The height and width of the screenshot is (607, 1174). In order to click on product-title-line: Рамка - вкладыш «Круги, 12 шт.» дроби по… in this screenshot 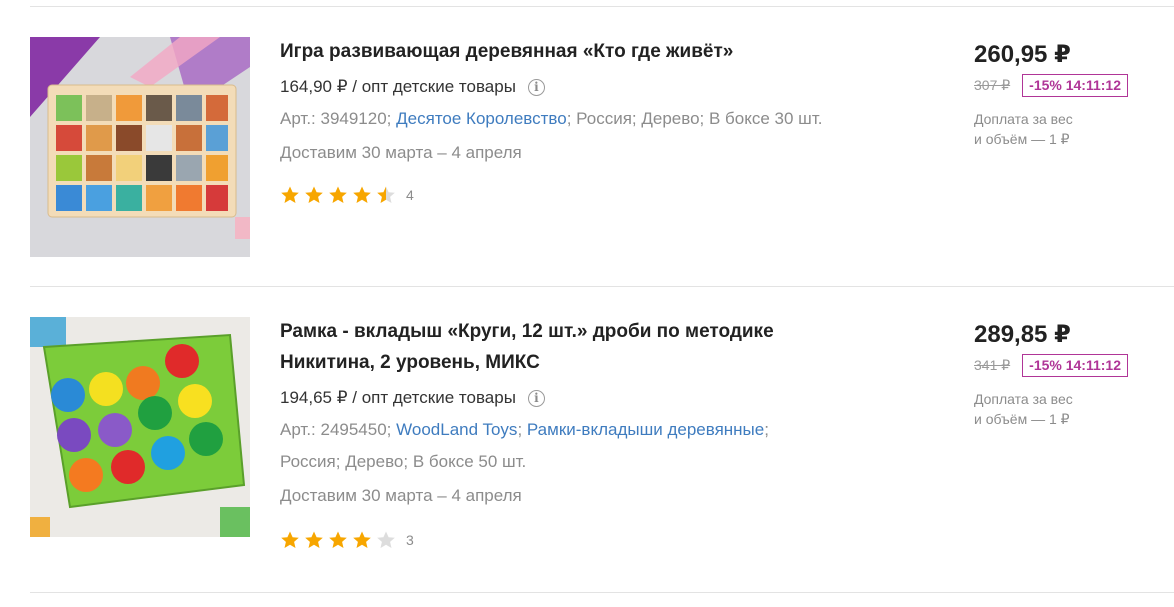, I will do `click(527, 331)`.